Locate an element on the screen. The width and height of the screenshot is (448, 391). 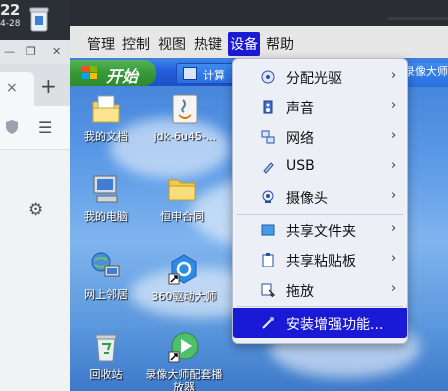
host-clock-date: 4-28 is located at coordinates (10, 24).